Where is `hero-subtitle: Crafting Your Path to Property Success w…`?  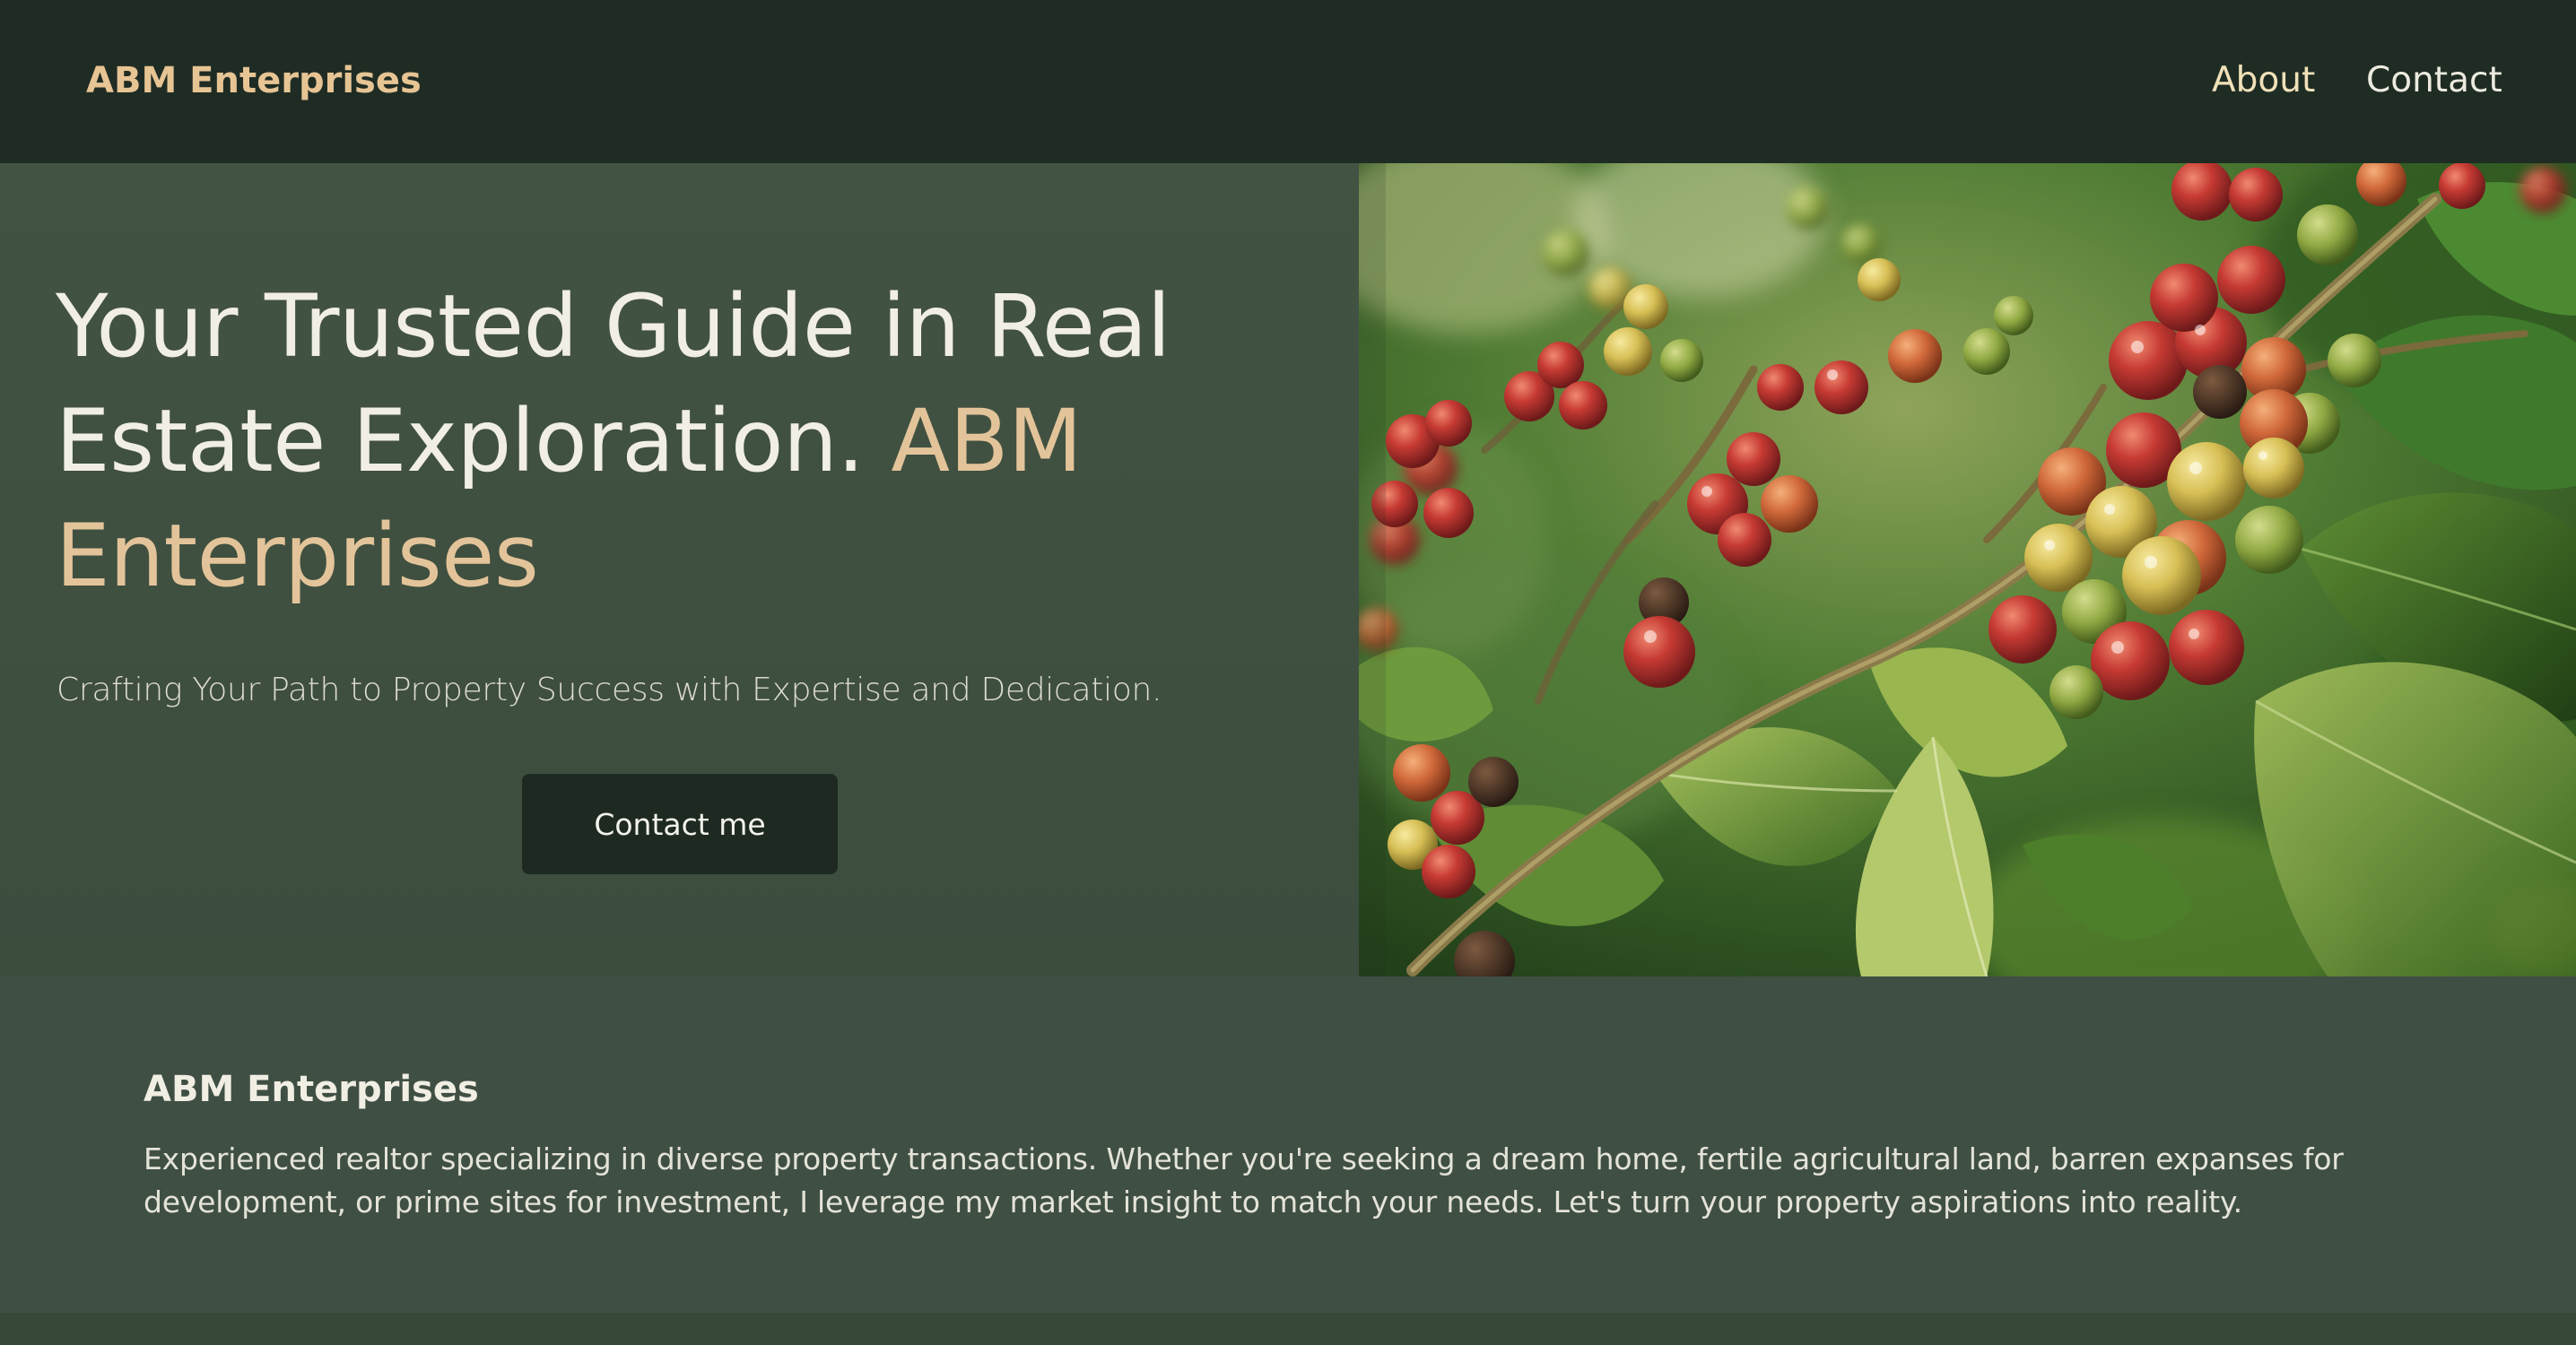 hero-subtitle: Crafting Your Path to Property Success w… is located at coordinates (609, 690).